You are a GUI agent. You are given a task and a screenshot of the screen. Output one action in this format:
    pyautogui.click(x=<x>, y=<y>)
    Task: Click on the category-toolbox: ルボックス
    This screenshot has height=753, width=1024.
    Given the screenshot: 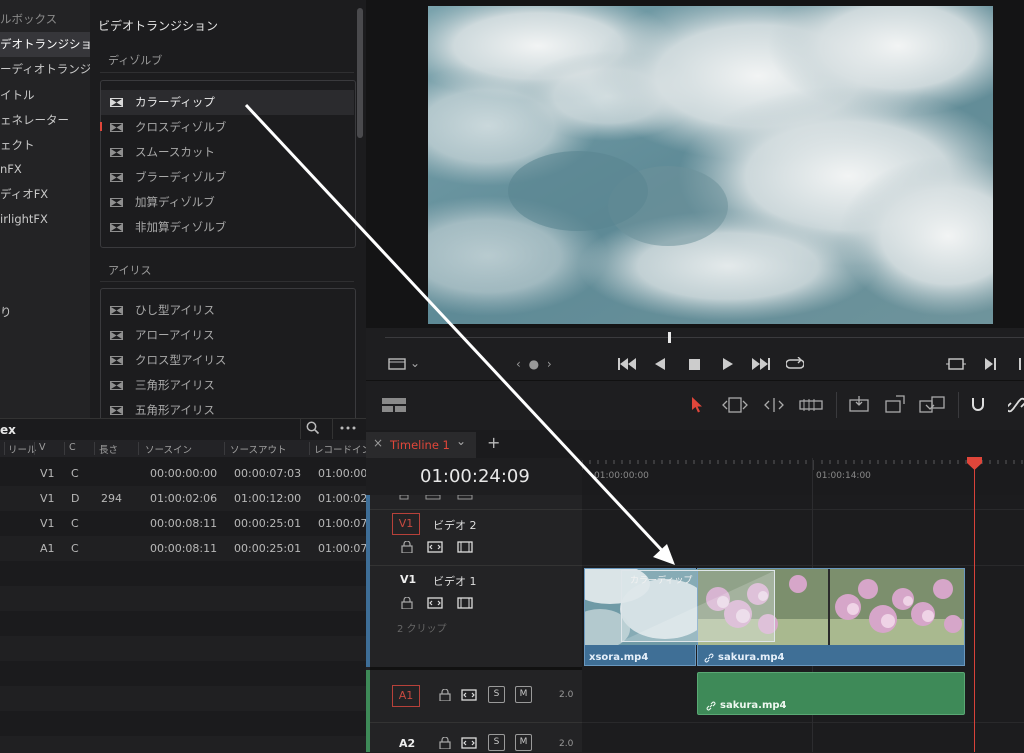 What is the action you would take?
    pyautogui.click(x=45, y=19)
    